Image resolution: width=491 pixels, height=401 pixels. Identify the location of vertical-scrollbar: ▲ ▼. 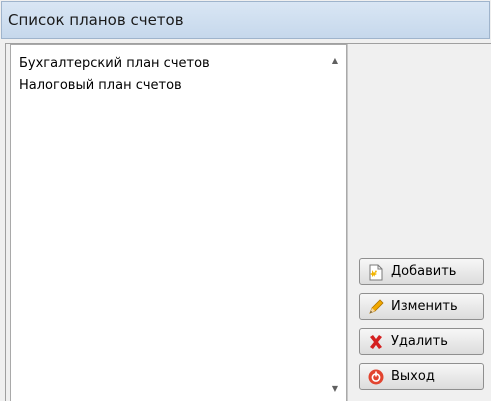
(335, 223).